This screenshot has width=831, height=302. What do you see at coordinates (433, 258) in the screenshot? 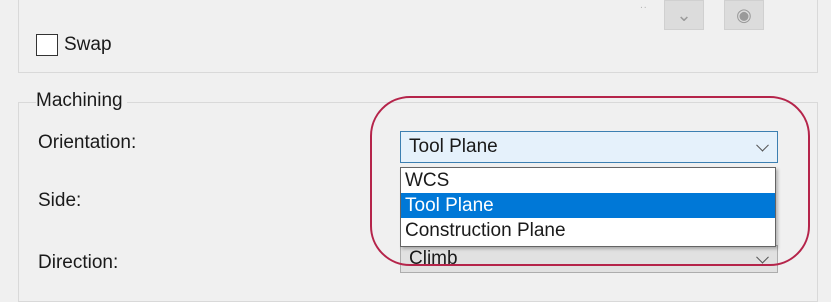
I see `direction-value: Climb` at bounding box center [433, 258].